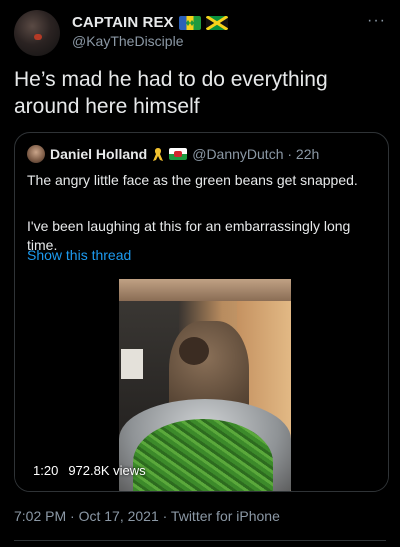 The width and height of the screenshot is (400, 547). What do you see at coordinates (178, 154) in the screenshot?
I see `wales-flag-icon` at bounding box center [178, 154].